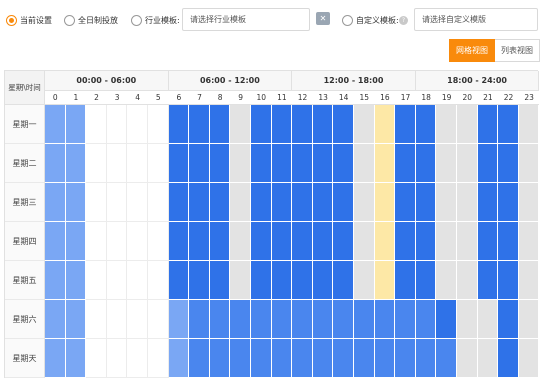  What do you see at coordinates (476, 19) in the screenshot?
I see `custom-template-select: 请选择自定义模版` at bounding box center [476, 19].